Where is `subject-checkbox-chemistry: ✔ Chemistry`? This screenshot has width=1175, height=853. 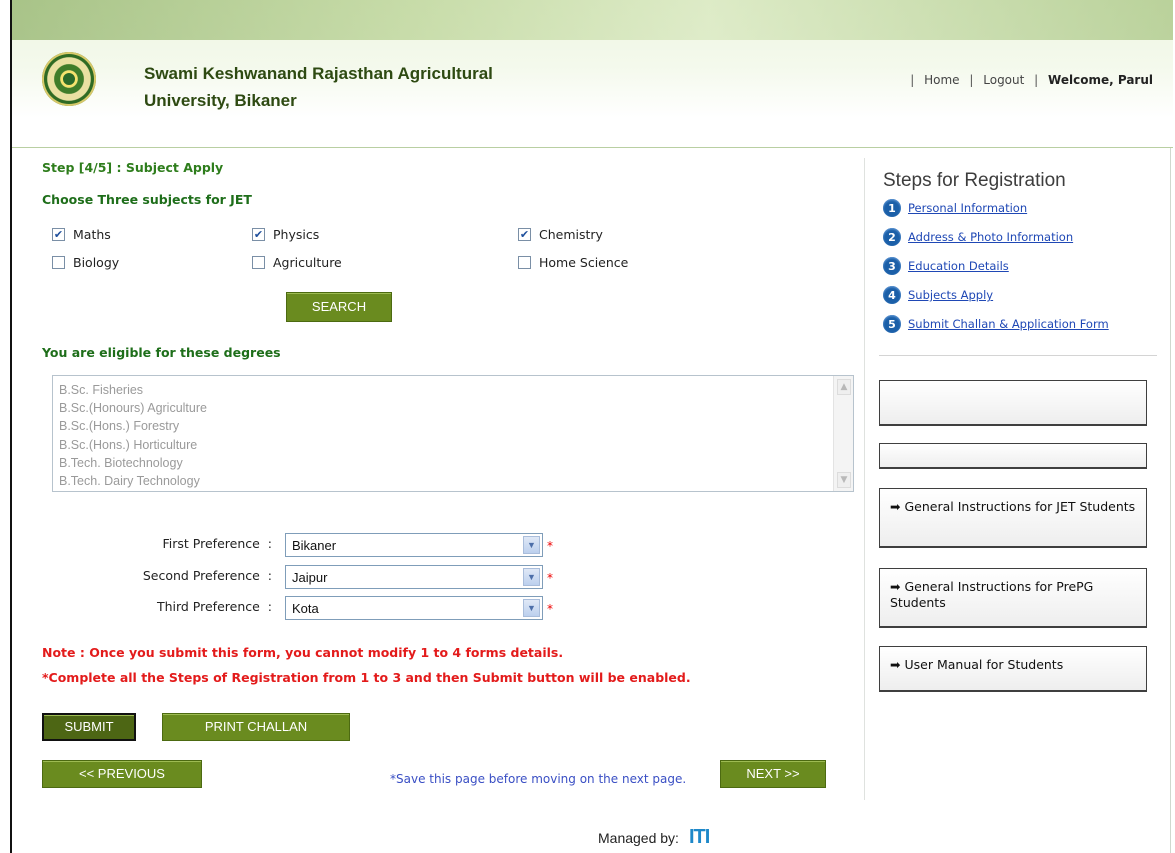
subject-checkbox-chemistry: ✔ Chemistry is located at coordinates (560, 234).